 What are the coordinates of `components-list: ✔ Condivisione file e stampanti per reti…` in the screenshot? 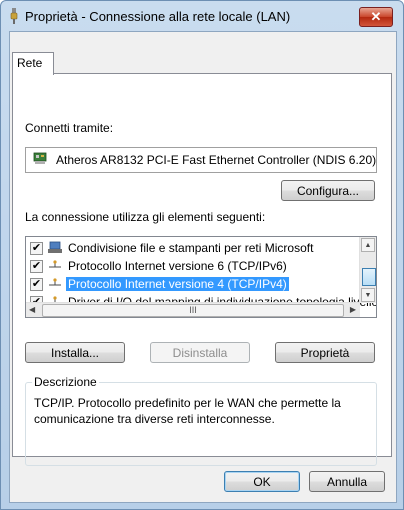 It's located at (201, 277).